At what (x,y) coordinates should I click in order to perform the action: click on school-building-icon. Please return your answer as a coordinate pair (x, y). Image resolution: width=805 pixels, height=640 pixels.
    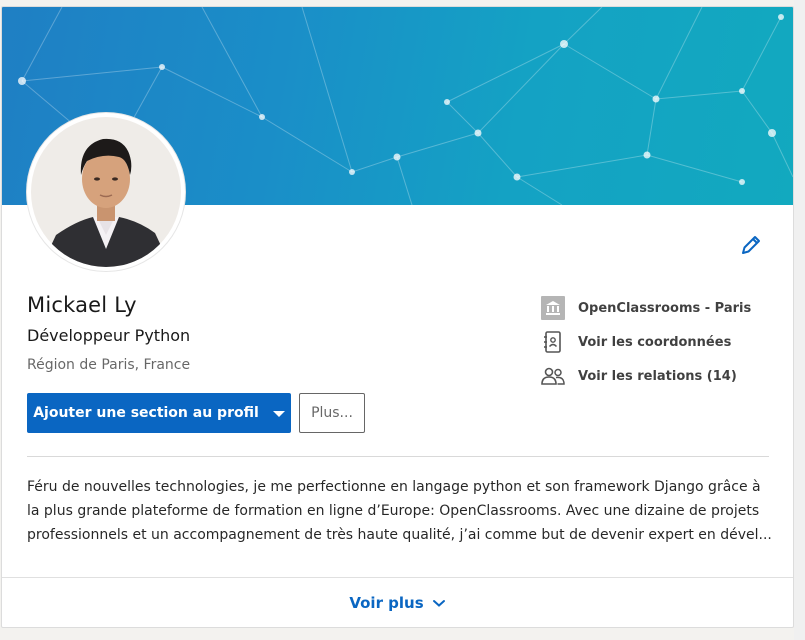
    Looking at the image, I should click on (553, 308).